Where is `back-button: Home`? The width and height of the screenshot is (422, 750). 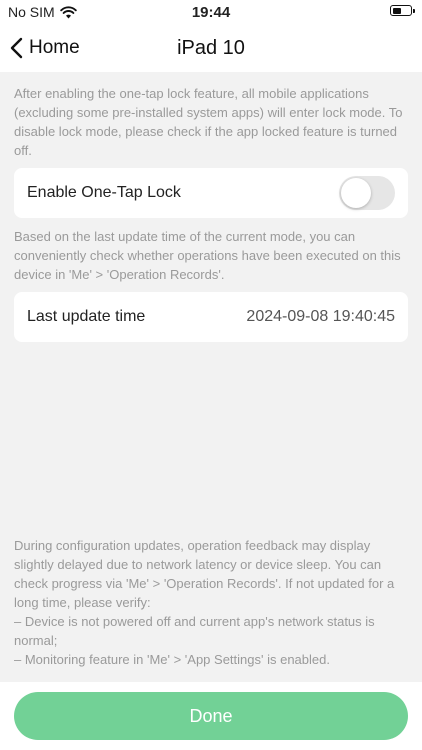 back-button: Home is located at coordinates (45, 48).